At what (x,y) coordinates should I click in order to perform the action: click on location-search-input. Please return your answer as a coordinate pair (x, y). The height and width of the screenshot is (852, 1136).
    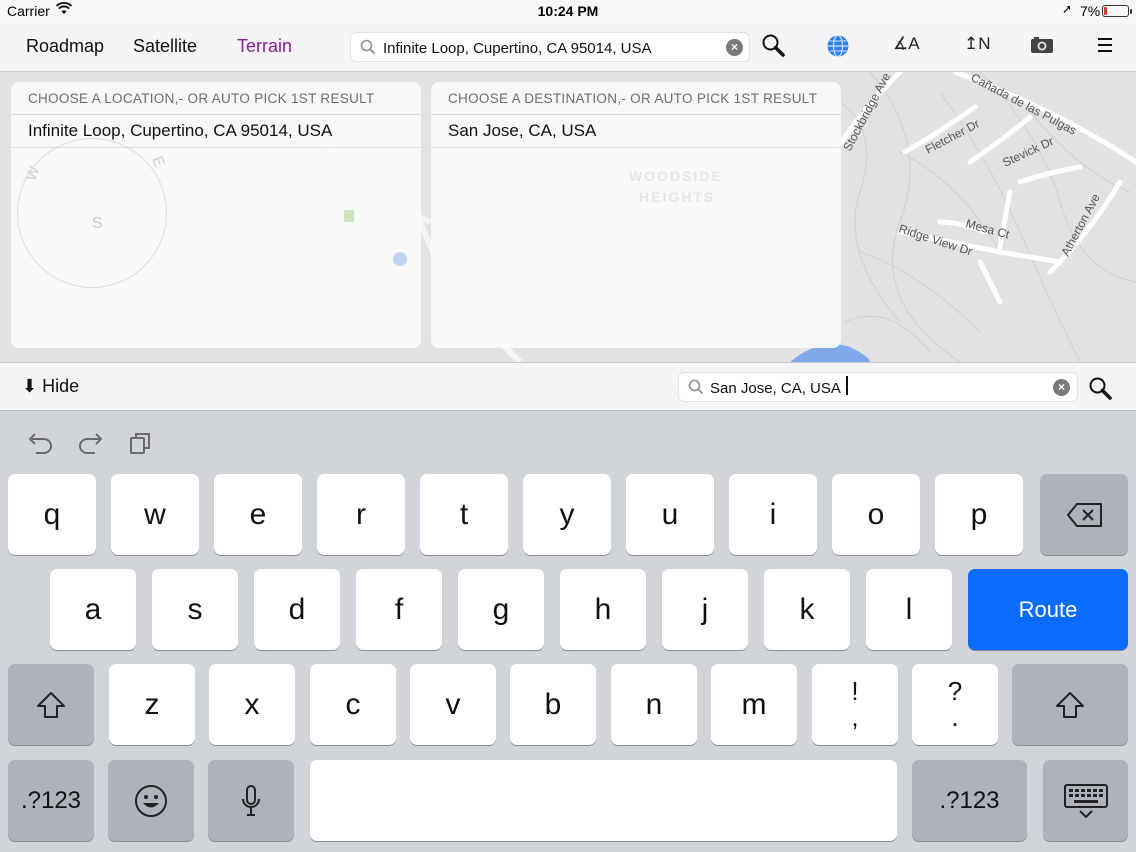
    Looking at the image, I should click on (548, 48).